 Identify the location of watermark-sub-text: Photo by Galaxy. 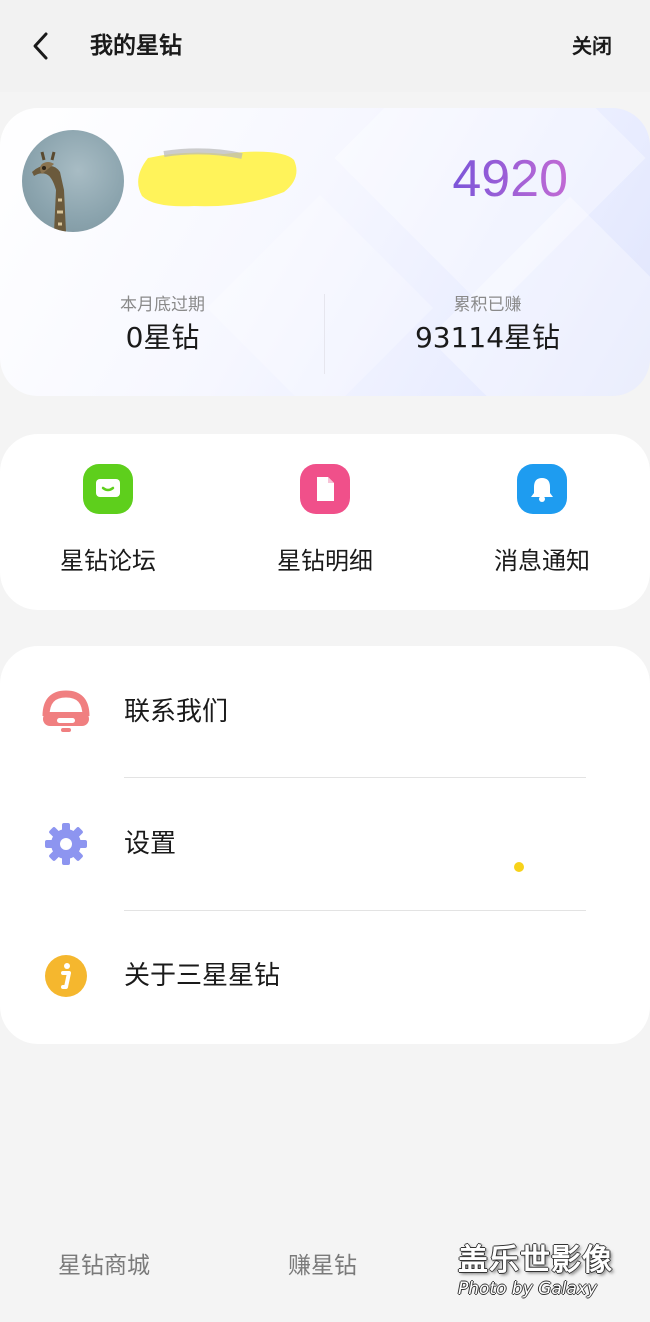
(528, 1289).